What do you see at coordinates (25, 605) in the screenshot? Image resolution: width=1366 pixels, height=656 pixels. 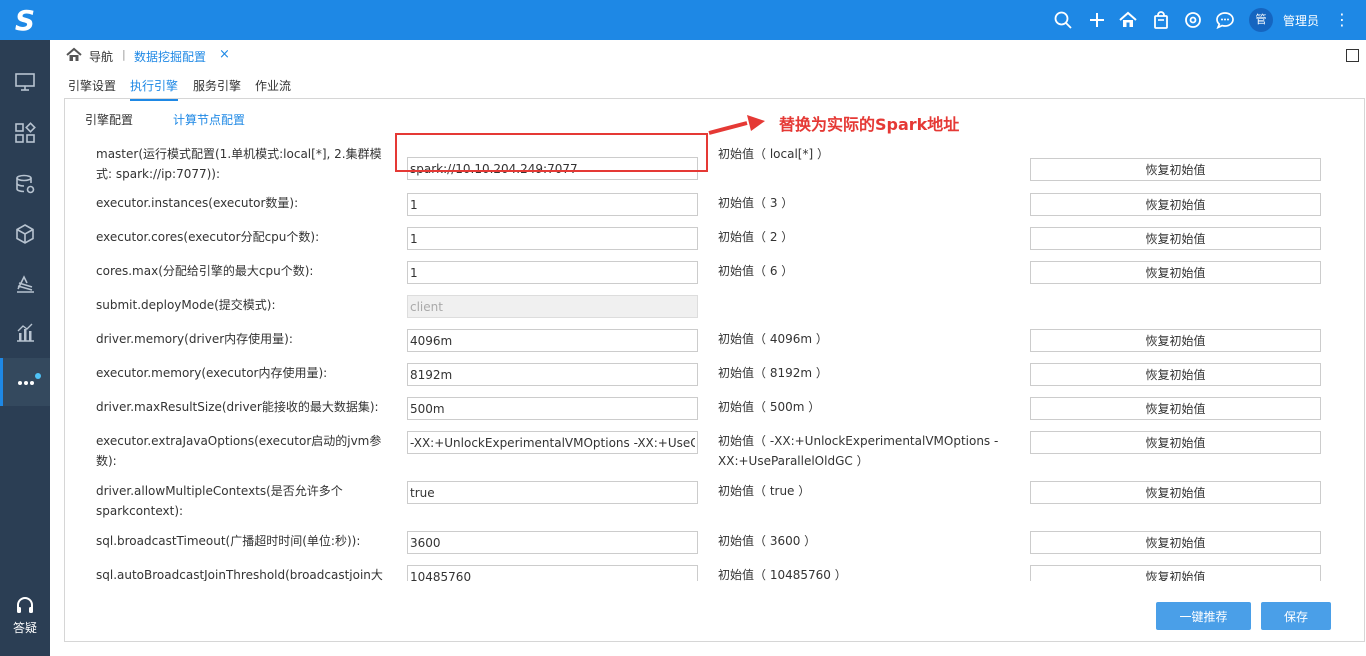 I see `headset-icon` at bounding box center [25, 605].